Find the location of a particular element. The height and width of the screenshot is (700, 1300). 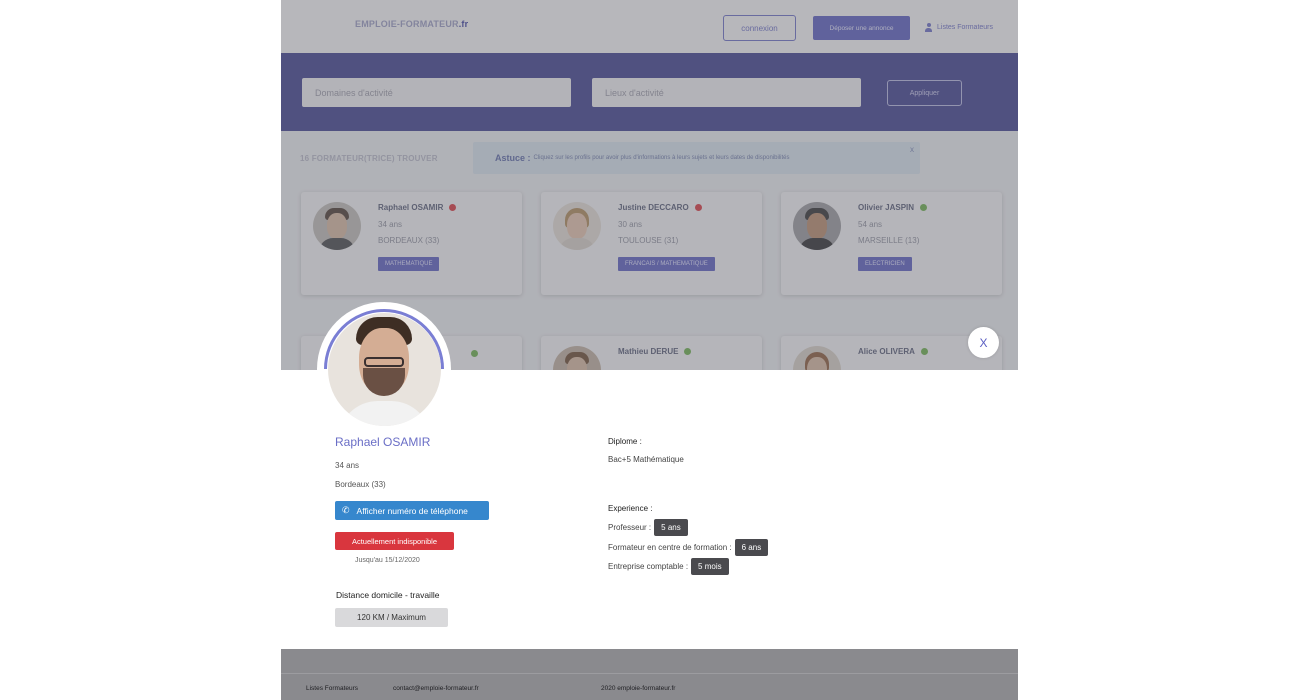

status-badge: Actuellement indisponible is located at coordinates (394, 541).